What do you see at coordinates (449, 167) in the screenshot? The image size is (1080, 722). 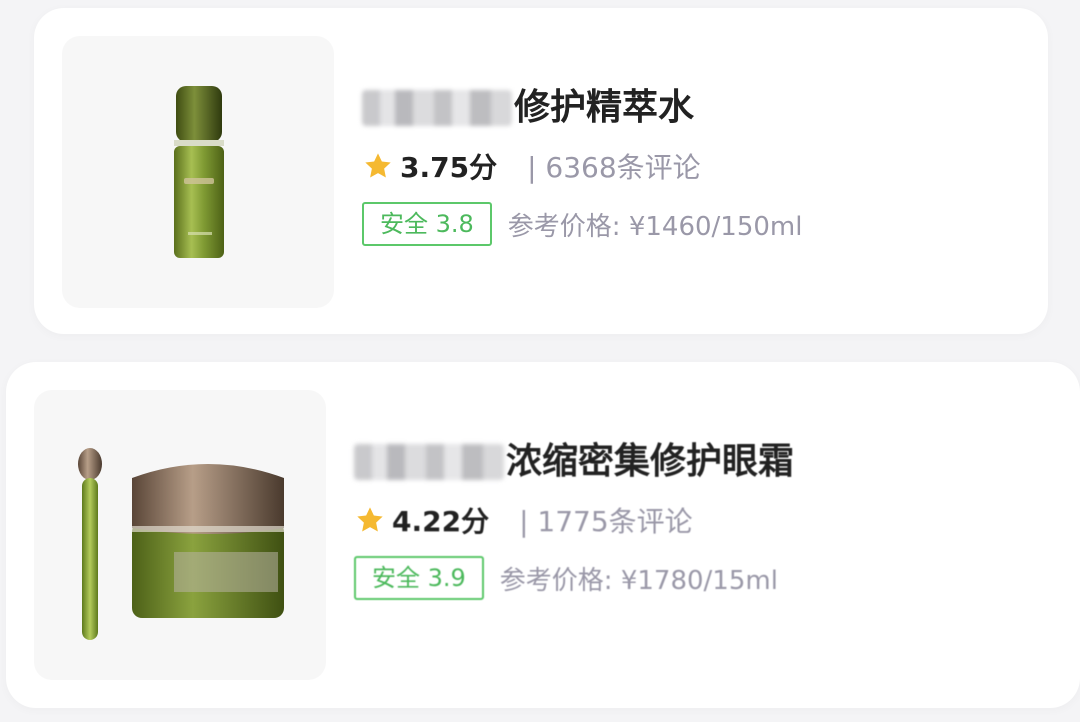 I see `rating-score: 3.75分` at bounding box center [449, 167].